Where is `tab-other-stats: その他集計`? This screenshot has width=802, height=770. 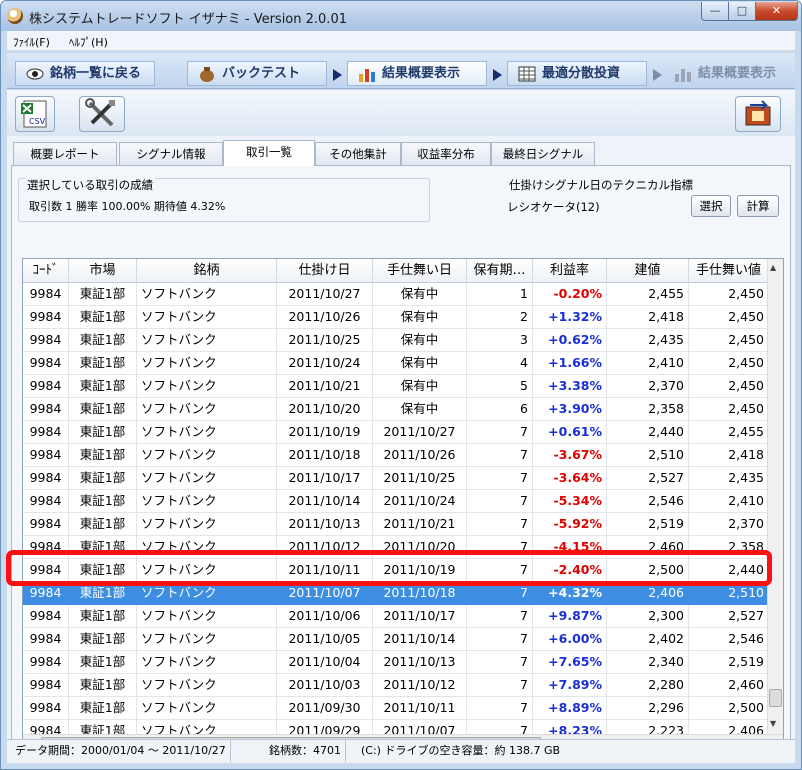
tab-other-stats: その他集計 is located at coordinates (358, 153).